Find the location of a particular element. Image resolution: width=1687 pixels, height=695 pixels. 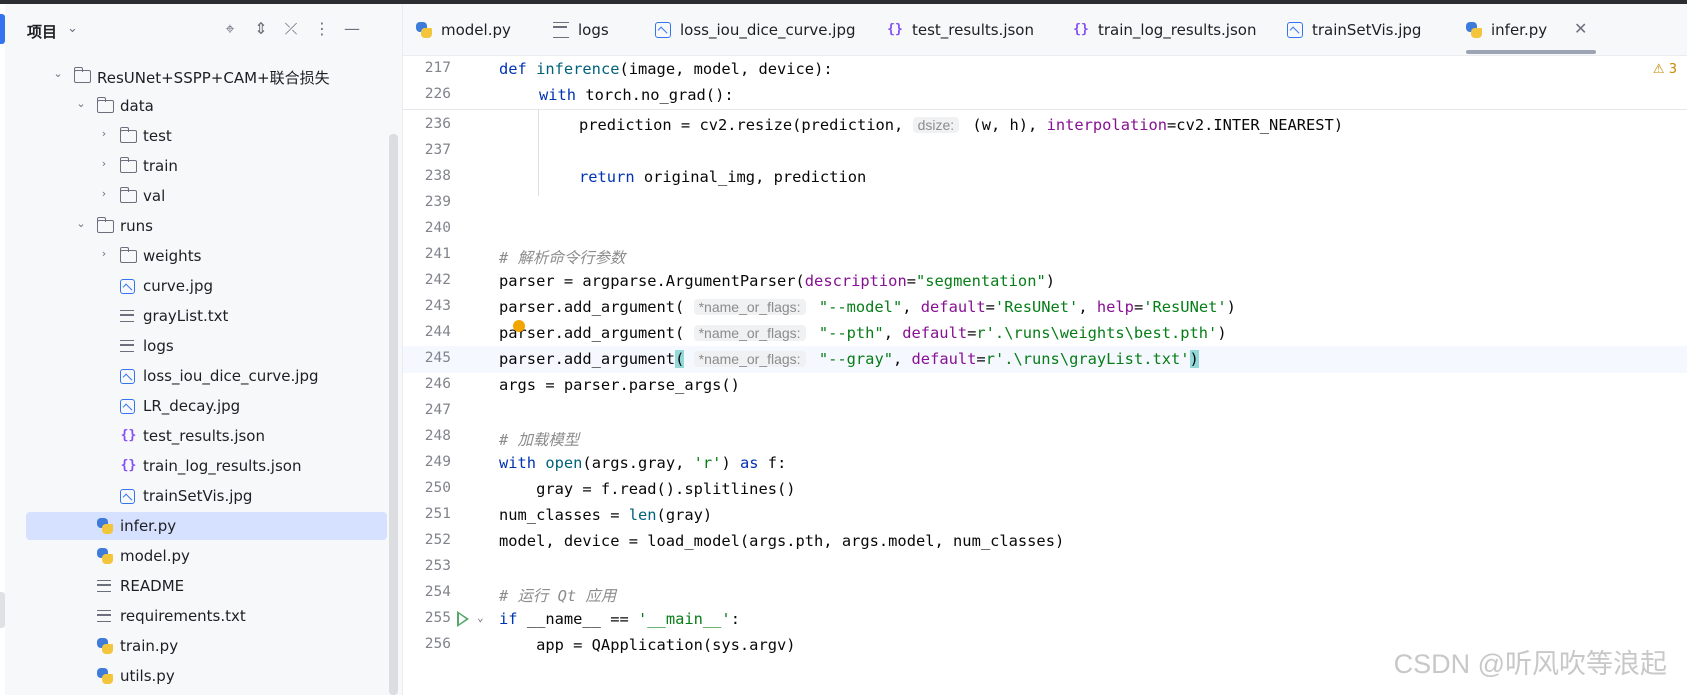

code-line-247: 247 is located at coordinates (1045, 411).